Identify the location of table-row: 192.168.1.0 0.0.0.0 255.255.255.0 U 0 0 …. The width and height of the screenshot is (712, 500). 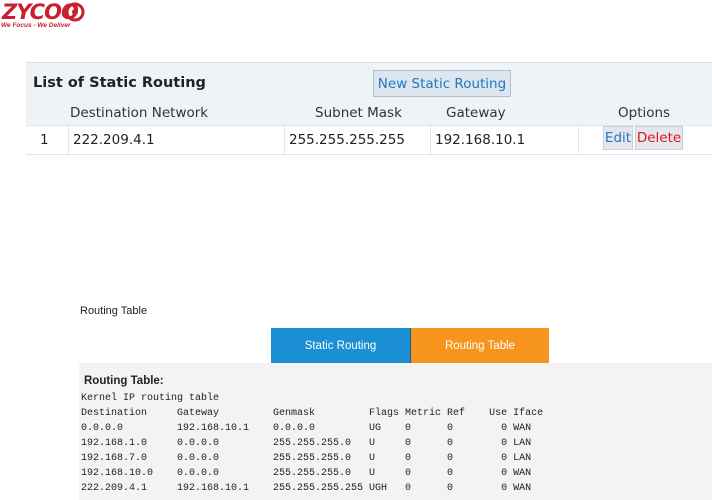
(306, 443).